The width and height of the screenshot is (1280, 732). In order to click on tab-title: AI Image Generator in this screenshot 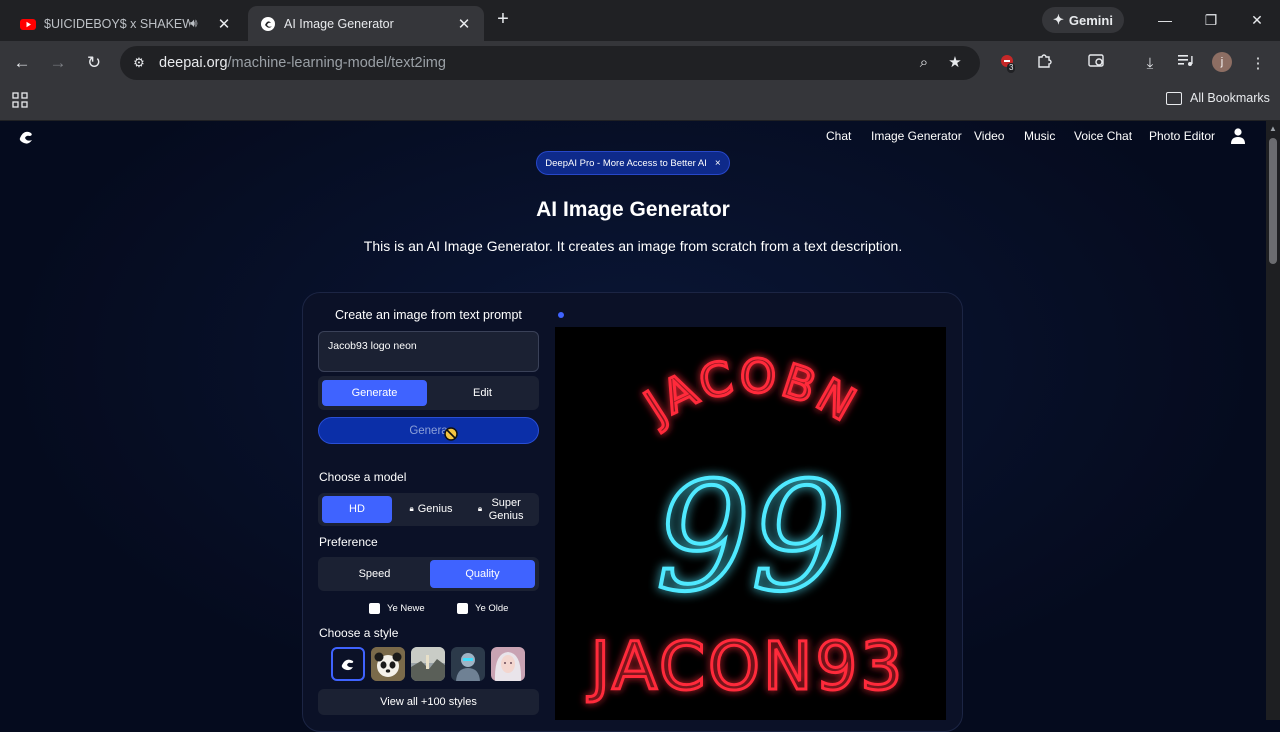, I will do `click(339, 23)`.